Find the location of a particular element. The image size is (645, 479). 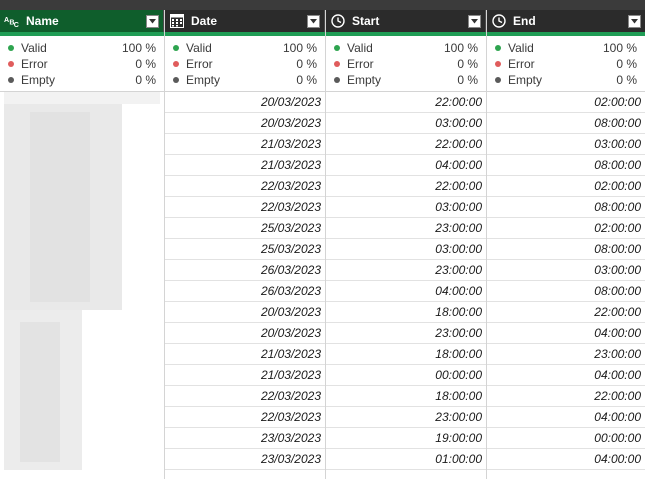

column-header-label: Name is located at coordinates (42, 21).